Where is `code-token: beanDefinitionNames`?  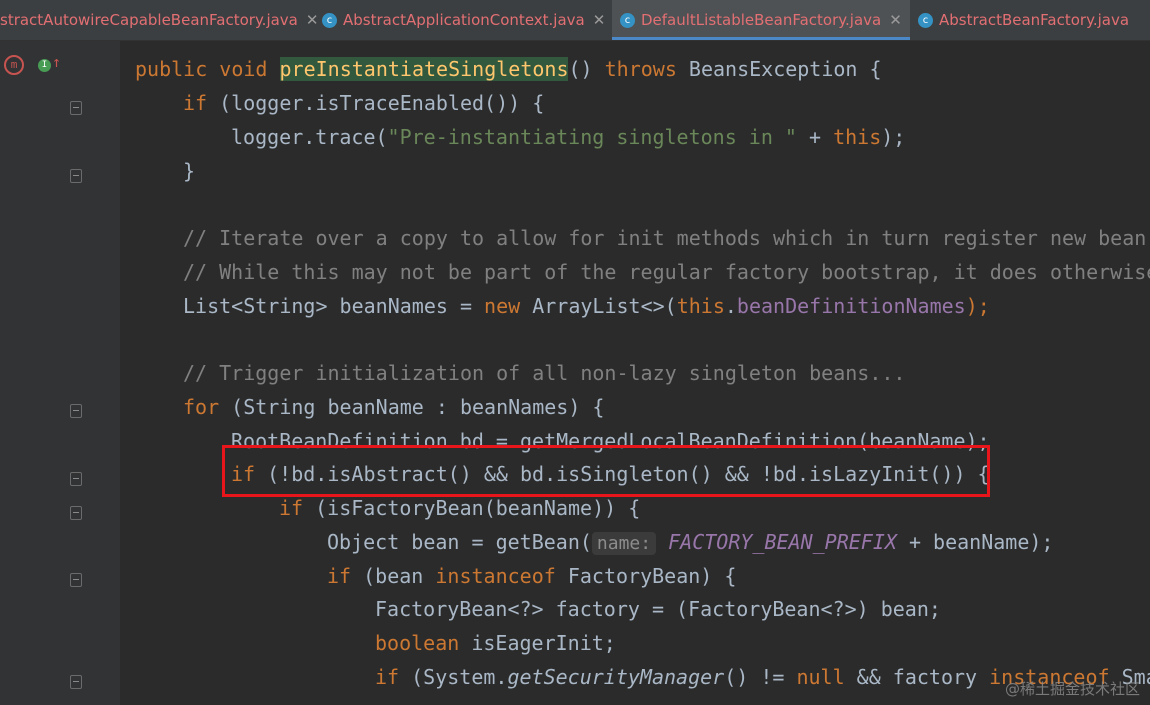 code-token: beanDefinitionNames is located at coordinates (851, 306).